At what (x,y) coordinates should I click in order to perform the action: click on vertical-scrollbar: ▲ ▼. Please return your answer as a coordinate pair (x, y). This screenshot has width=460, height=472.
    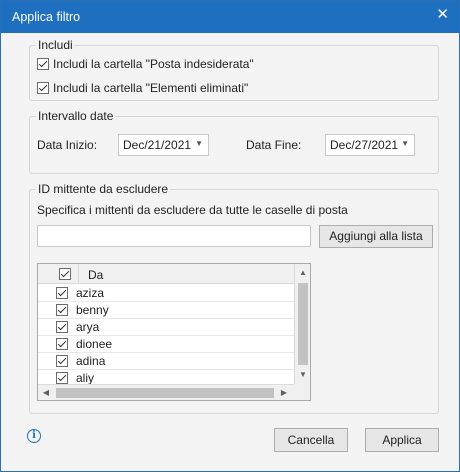
    Looking at the image, I should click on (302, 324).